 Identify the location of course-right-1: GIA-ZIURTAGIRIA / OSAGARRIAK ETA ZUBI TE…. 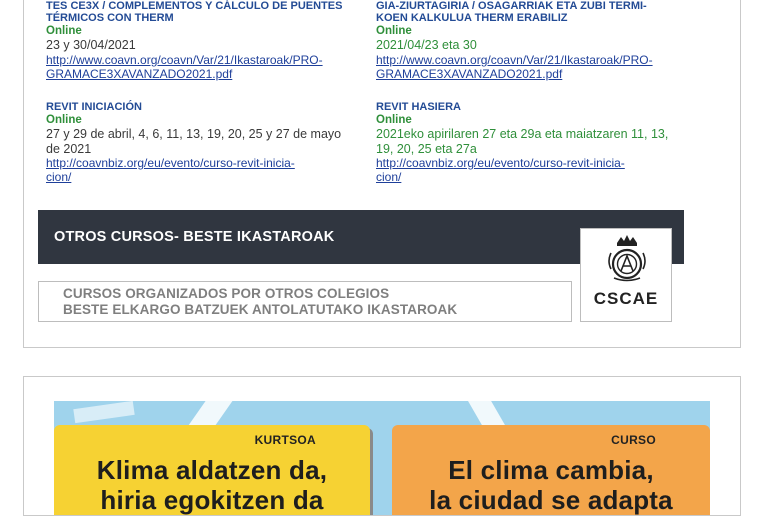
(528, 40).